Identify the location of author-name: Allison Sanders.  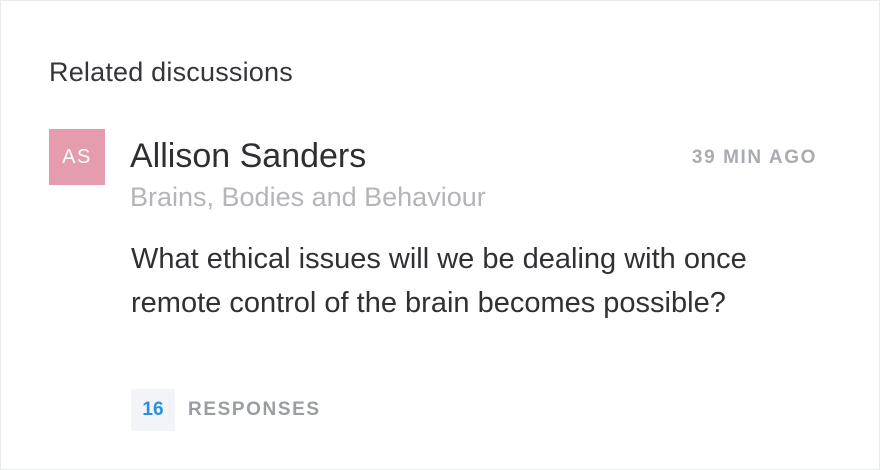
(248, 156).